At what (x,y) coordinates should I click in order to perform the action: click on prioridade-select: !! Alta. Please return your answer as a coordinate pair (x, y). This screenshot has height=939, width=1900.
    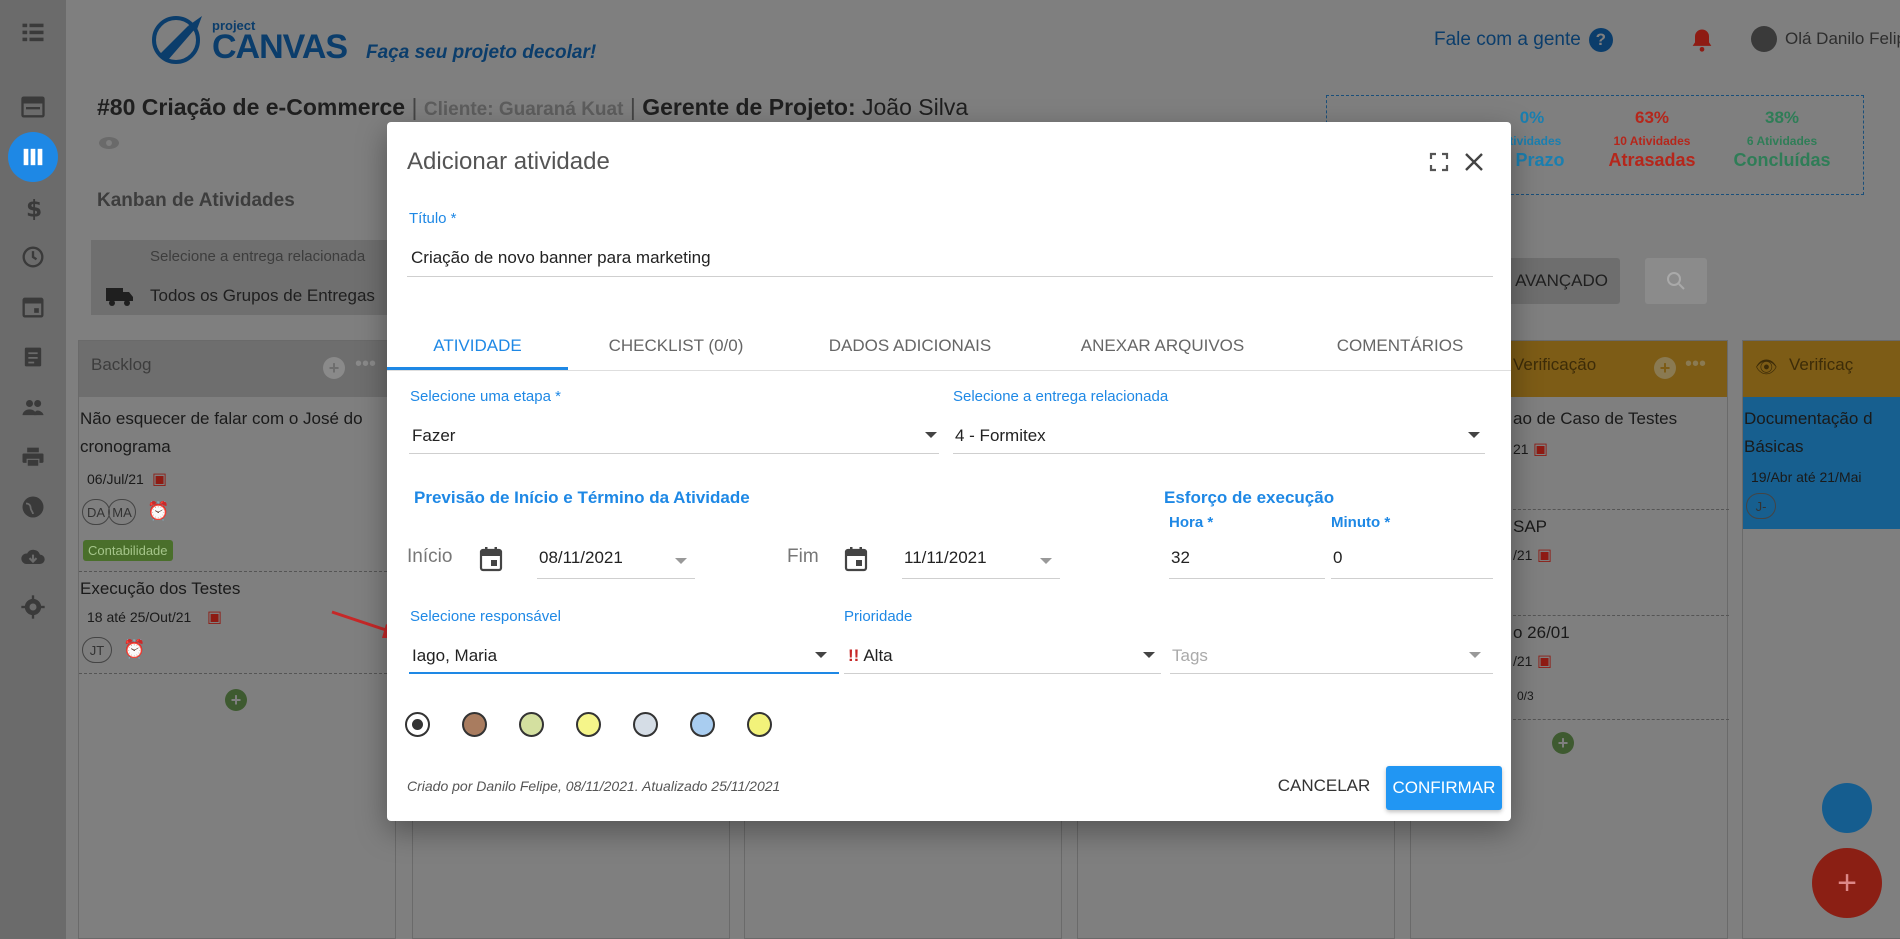
    Looking at the image, I should click on (870, 656).